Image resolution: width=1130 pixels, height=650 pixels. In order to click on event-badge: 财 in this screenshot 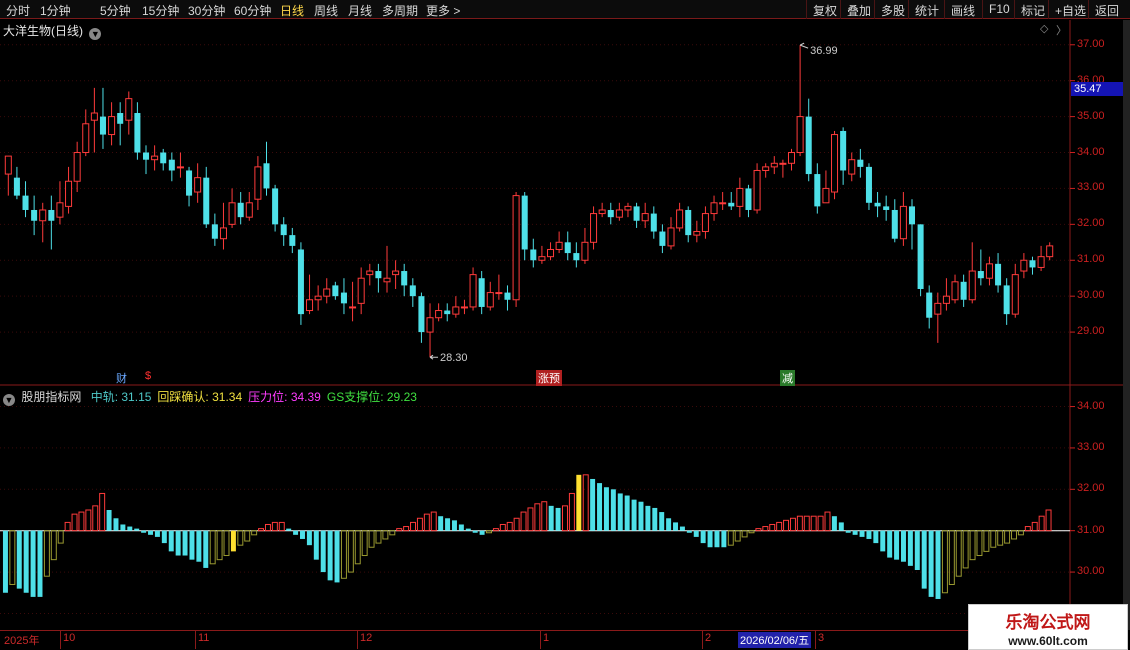, I will do `click(121, 378)`.